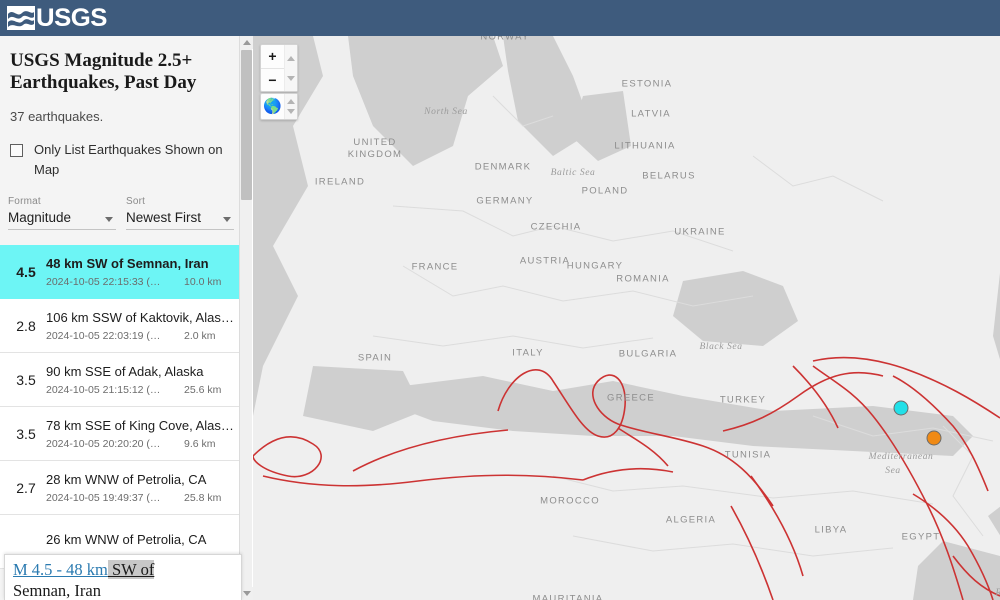 Image resolution: width=1000 pixels, height=600 pixels. I want to click on globe-icon: 🌎, so click(272, 106).